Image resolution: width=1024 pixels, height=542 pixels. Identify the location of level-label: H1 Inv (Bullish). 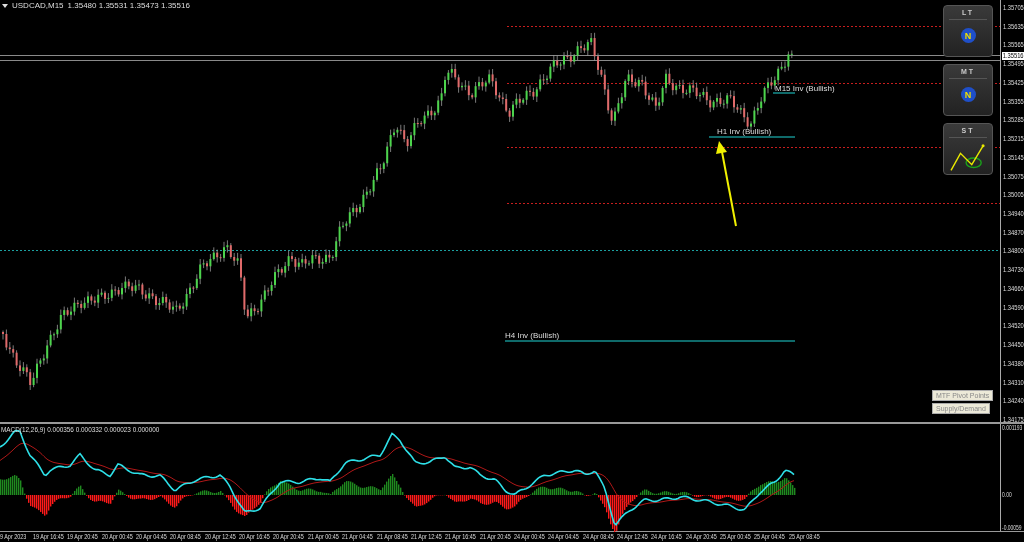
(744, 131).